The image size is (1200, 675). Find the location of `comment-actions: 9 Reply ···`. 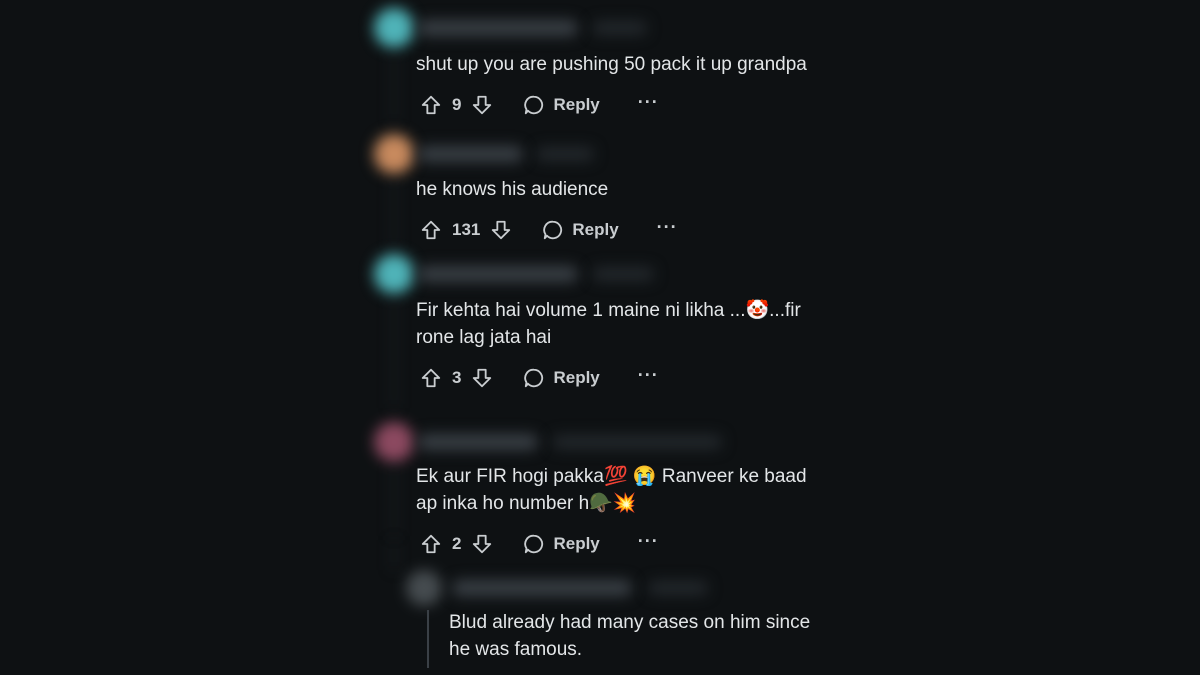

comment-actions: 9 Reply ··· is located at coordinates (538, 105).